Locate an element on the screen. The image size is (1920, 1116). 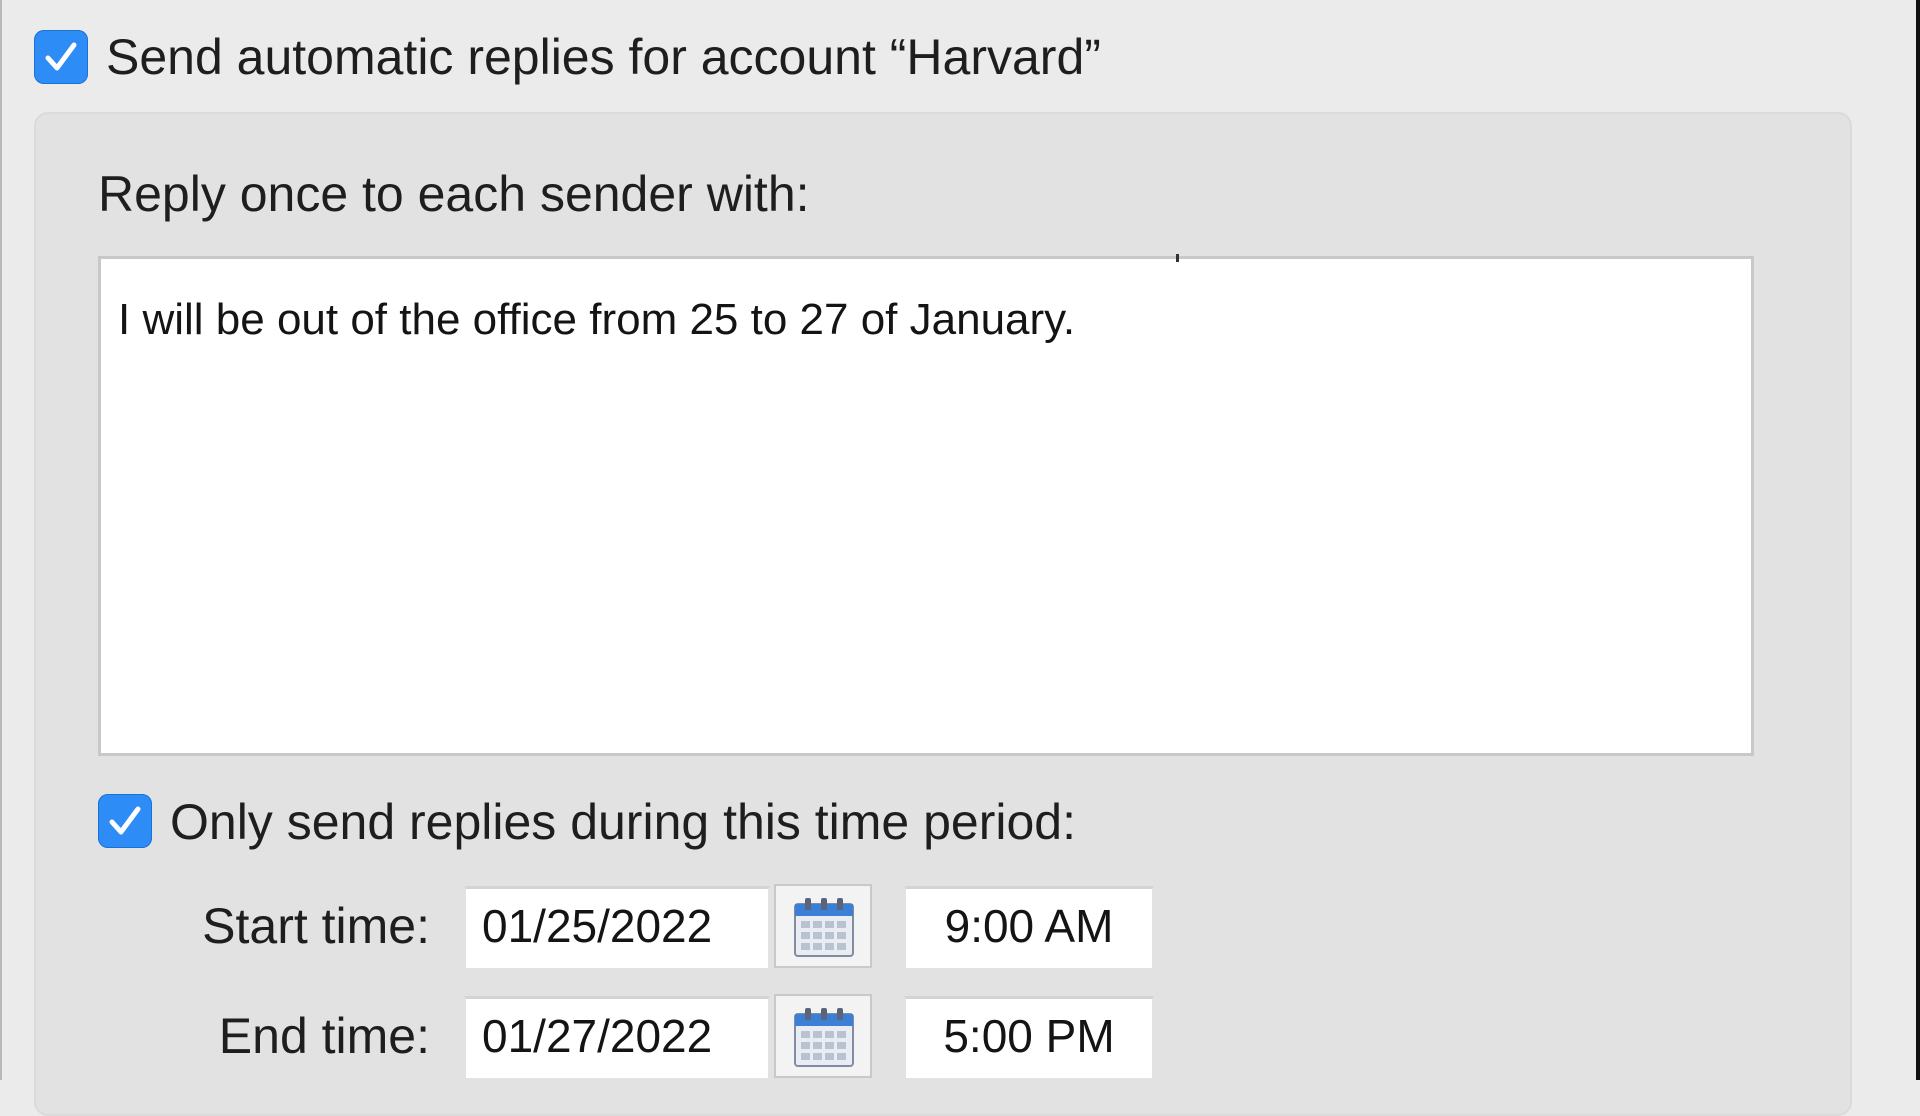
time-period-checkbox is located at coordinates (125, 821).